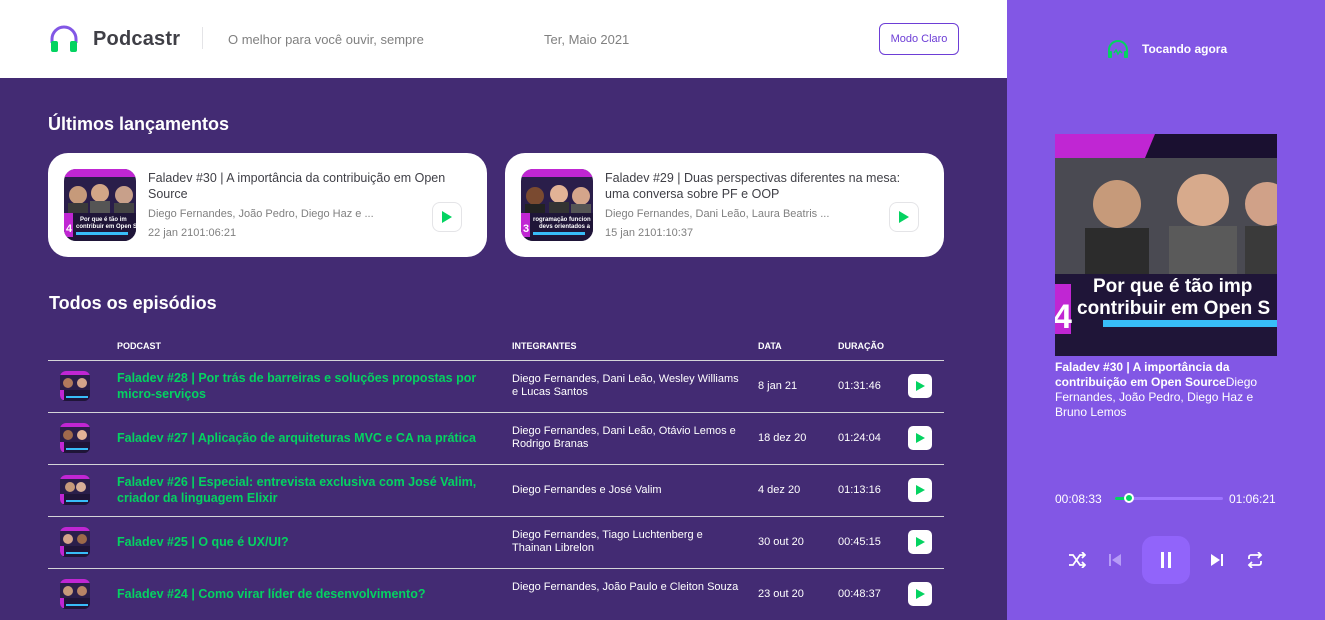  Describe the element at coordinates (649, 233) in the screenshot. I see `episode-date-duration: 15 jan 2101:10:37` at that location.